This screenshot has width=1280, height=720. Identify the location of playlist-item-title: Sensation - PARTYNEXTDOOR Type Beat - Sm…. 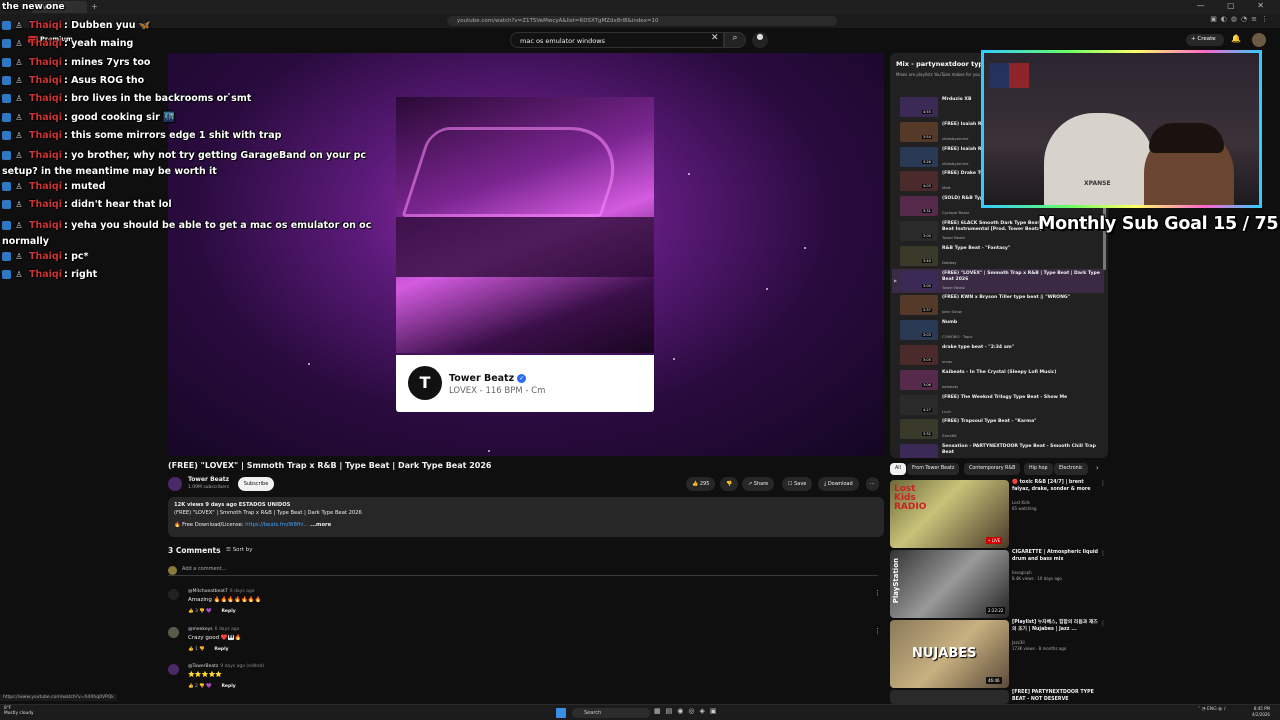
(1021, 450).